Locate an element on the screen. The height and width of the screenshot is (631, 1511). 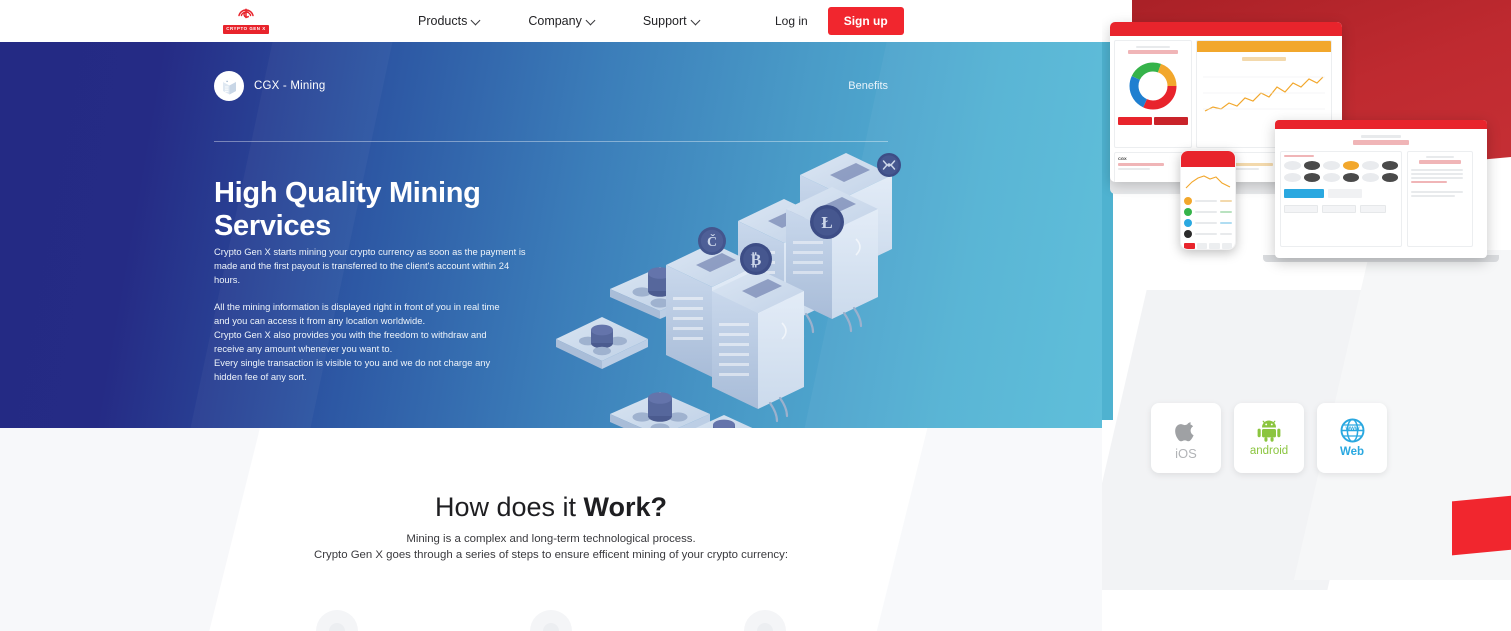
platform-card-android: android is located at coordinates (1269, 438).